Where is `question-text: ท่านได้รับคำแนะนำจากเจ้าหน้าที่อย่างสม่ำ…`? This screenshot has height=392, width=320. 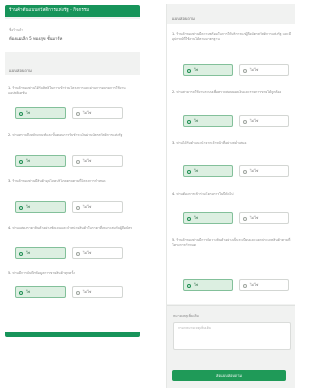 question-text: ท่านได้รับคำแนะนำจากเจ้าหน้าที่อย่างสม่ำ… is located at coordinates (211, 143).